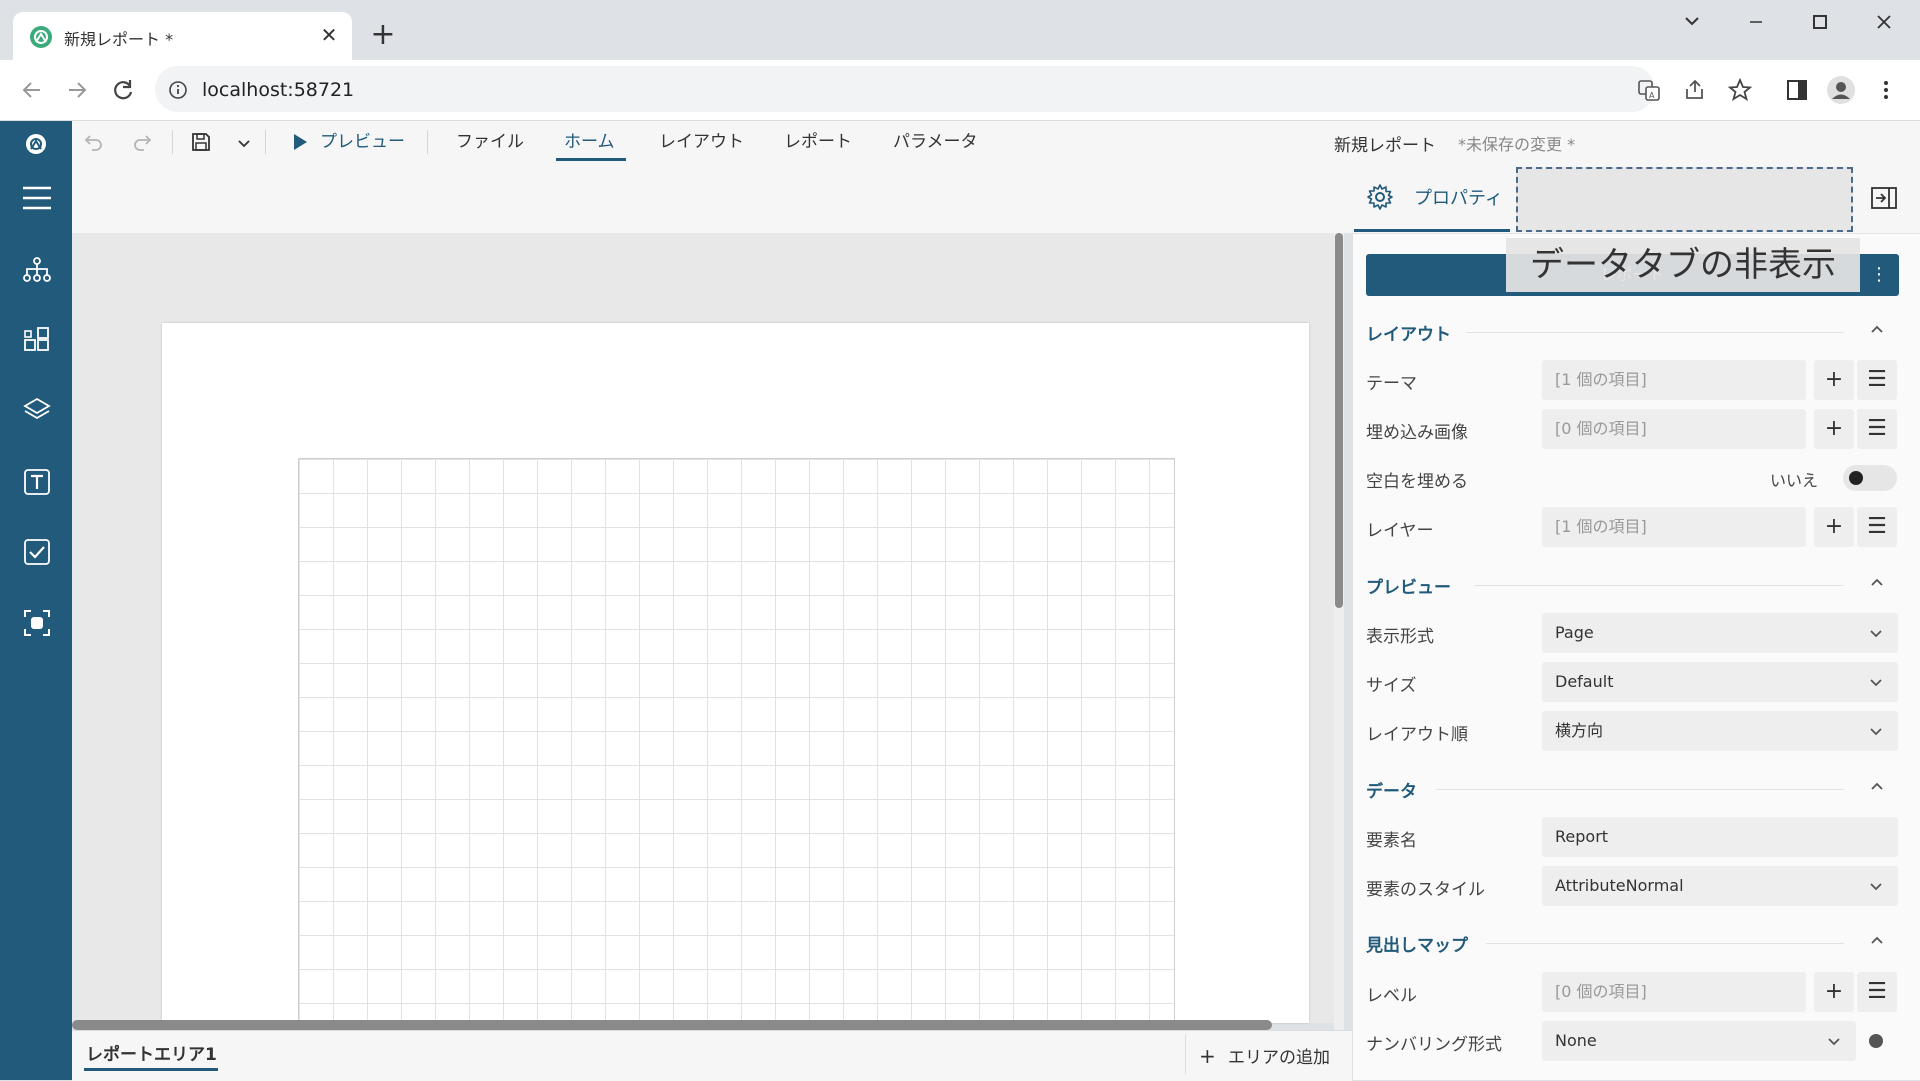 The width and height of the screenshot is (1920, 1081). Describe the element at coordinates (1841, 90) in the screenshot. I see `profile-avatar-icon` at that location.